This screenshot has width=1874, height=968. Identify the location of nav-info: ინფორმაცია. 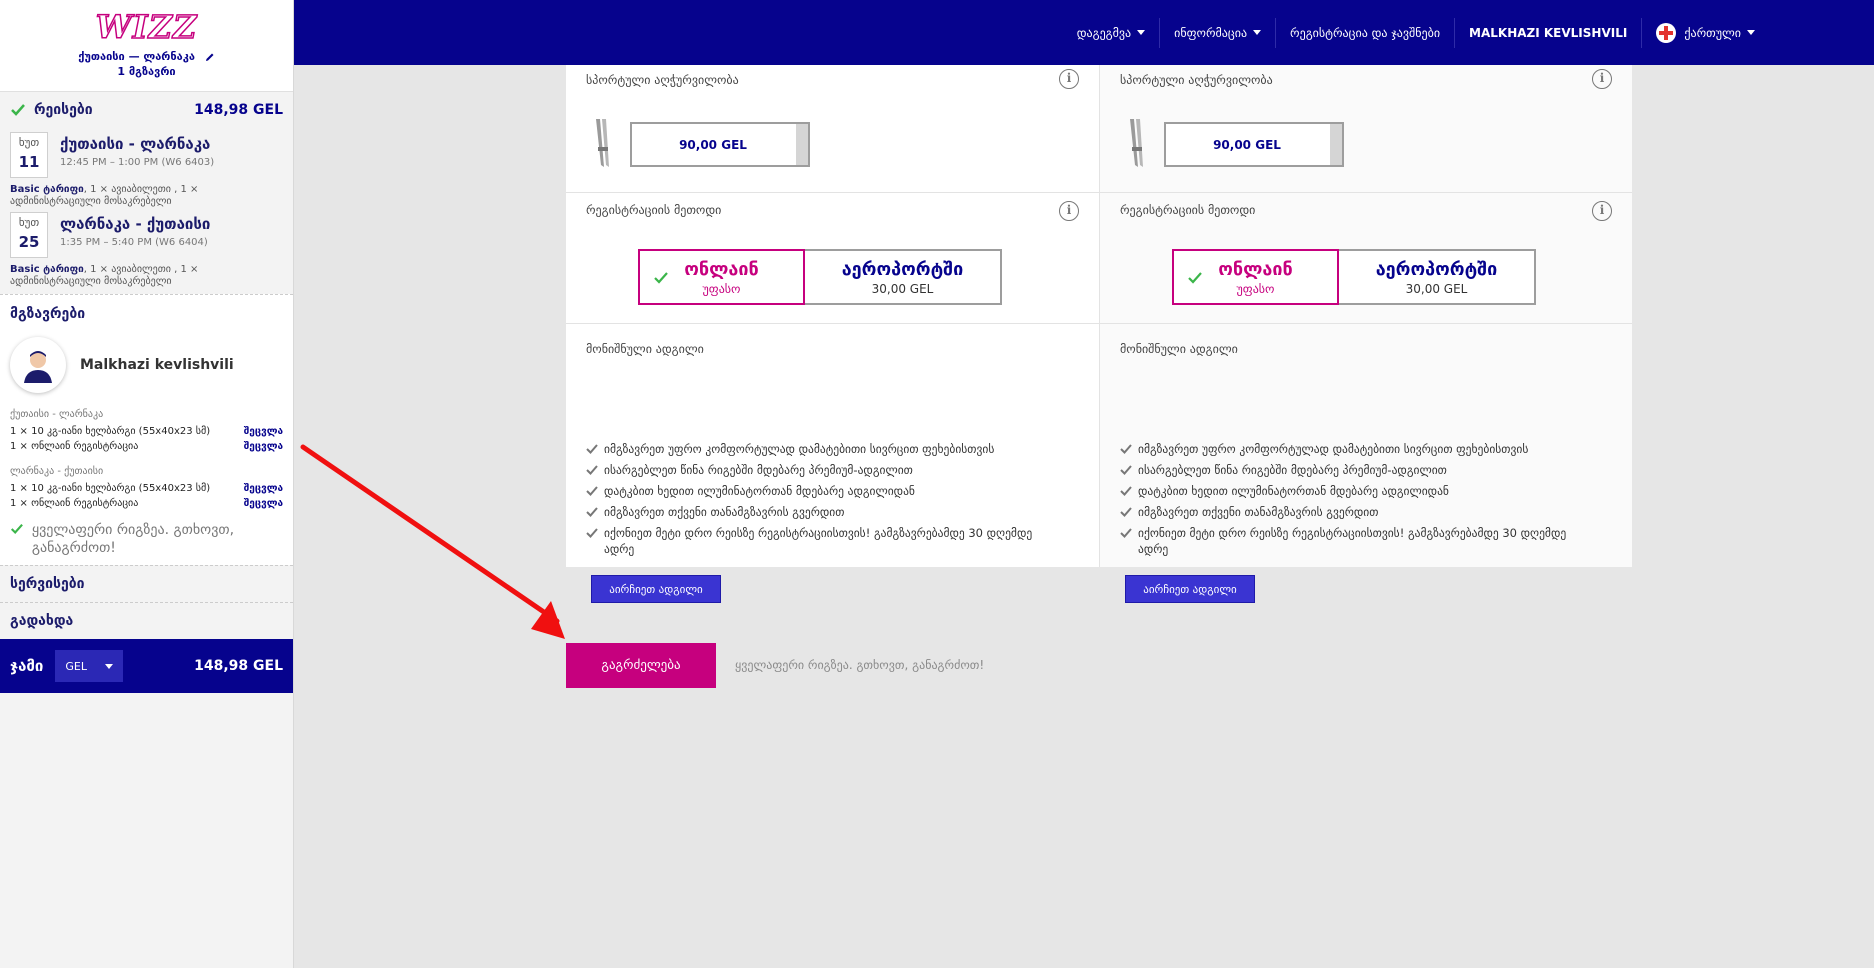
(1217, 32).